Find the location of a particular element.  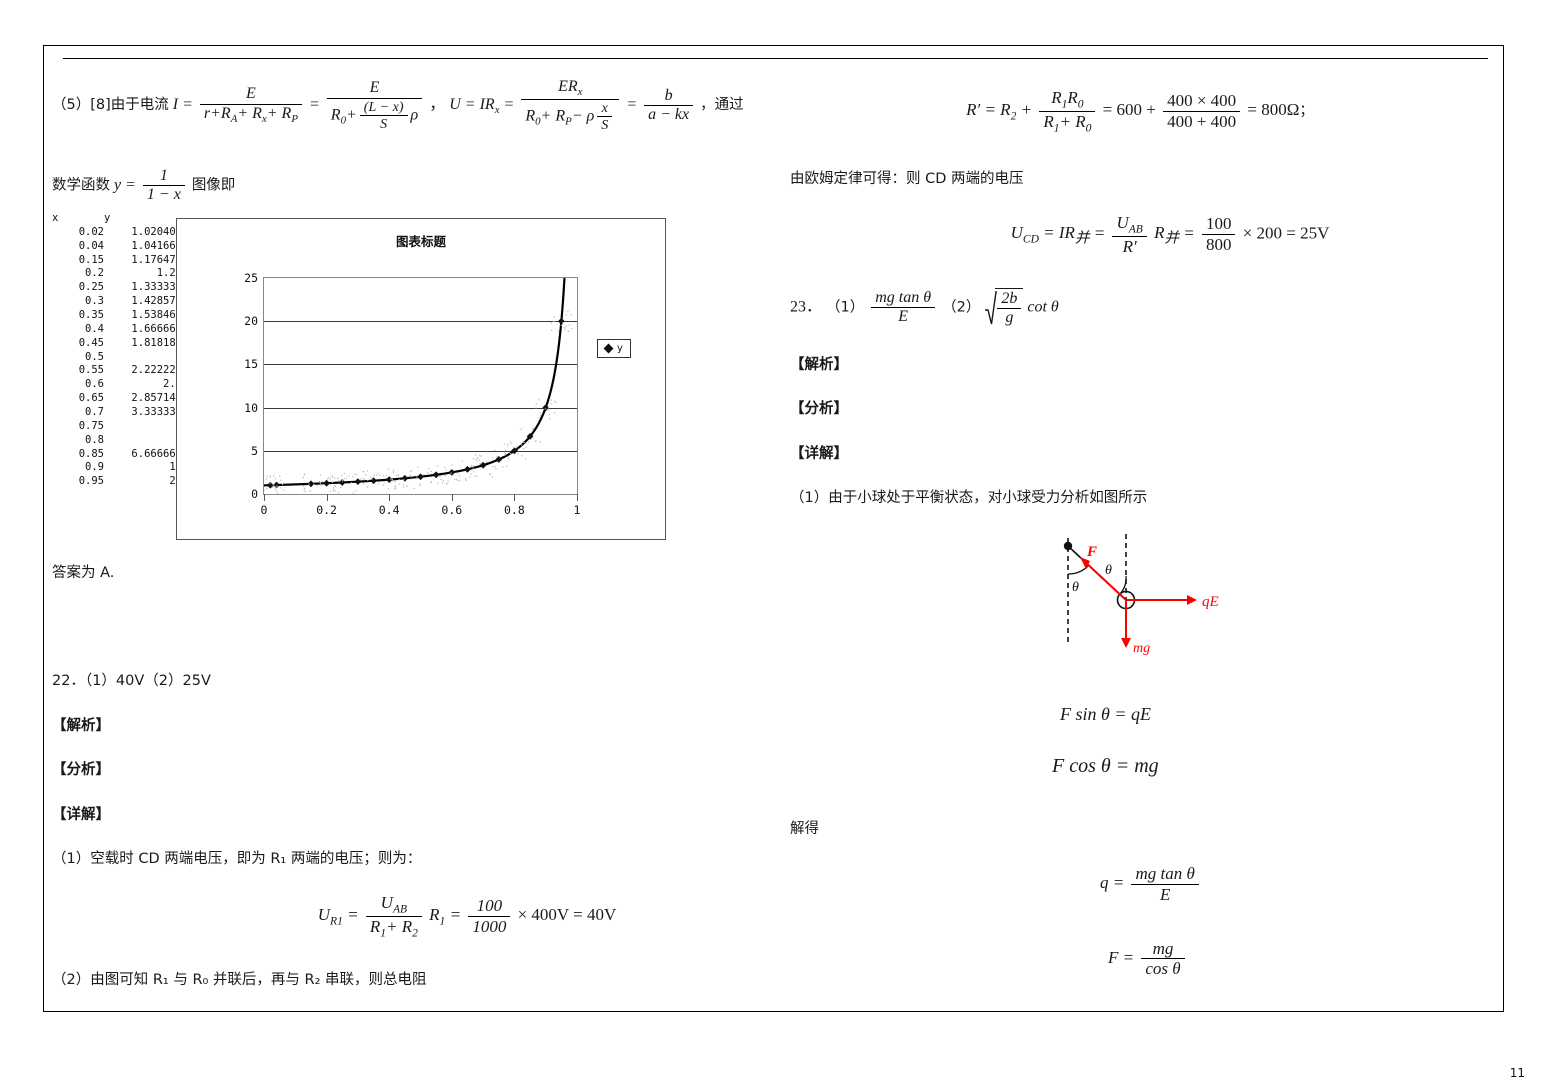

erx-numerator: ERx is located at coordinates (570, 89).